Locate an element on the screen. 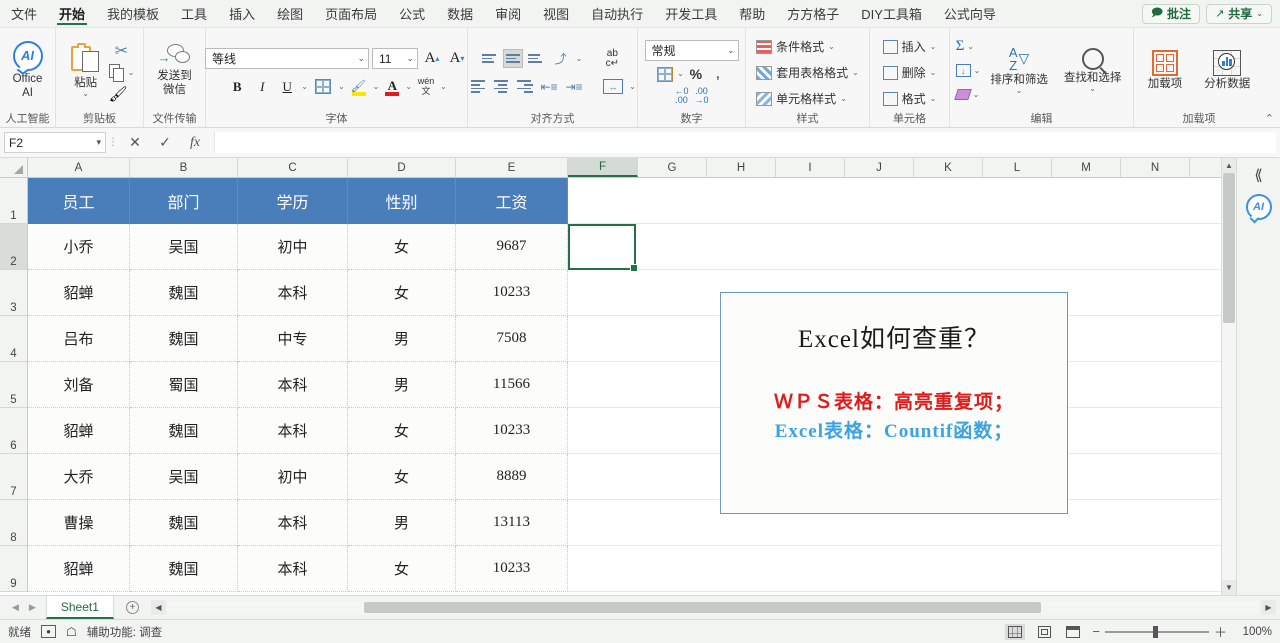 This screenshot has width=1280, height=643. cell-c1: 学历 is located at coordinates (293, 201).